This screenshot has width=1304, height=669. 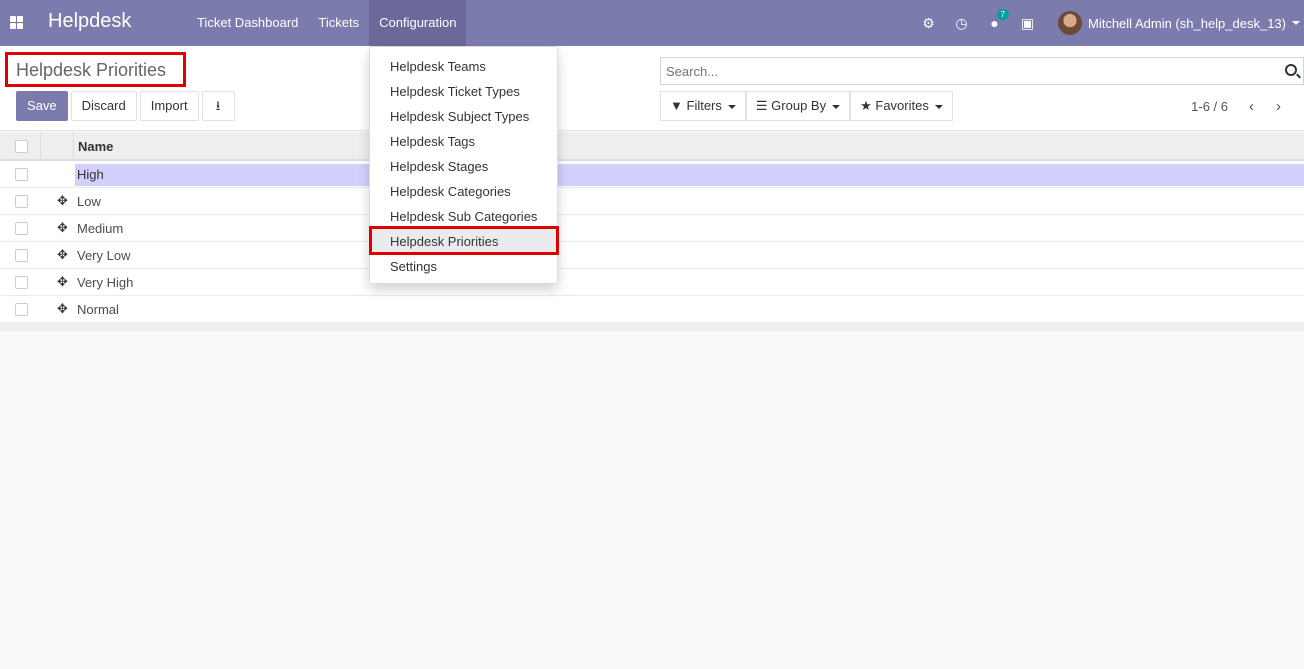 What do you see at coordinates (1296, 23) in the screenshot?
I see `chevron-down-icon` at bounding box center [1296, 23].